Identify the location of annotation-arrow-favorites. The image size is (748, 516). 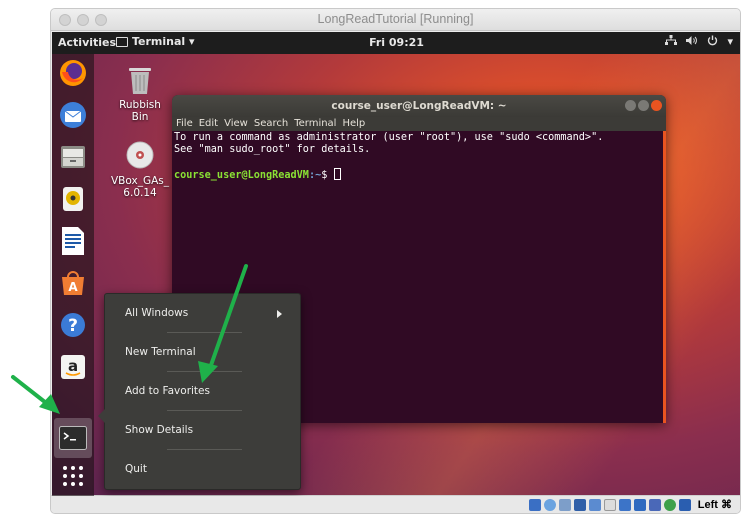
(228, 317).